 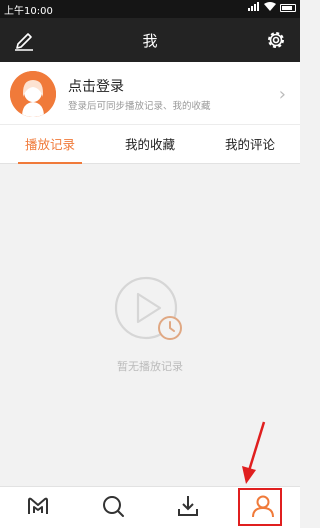 I want to click on nav-search, so click(x=112, y=507).